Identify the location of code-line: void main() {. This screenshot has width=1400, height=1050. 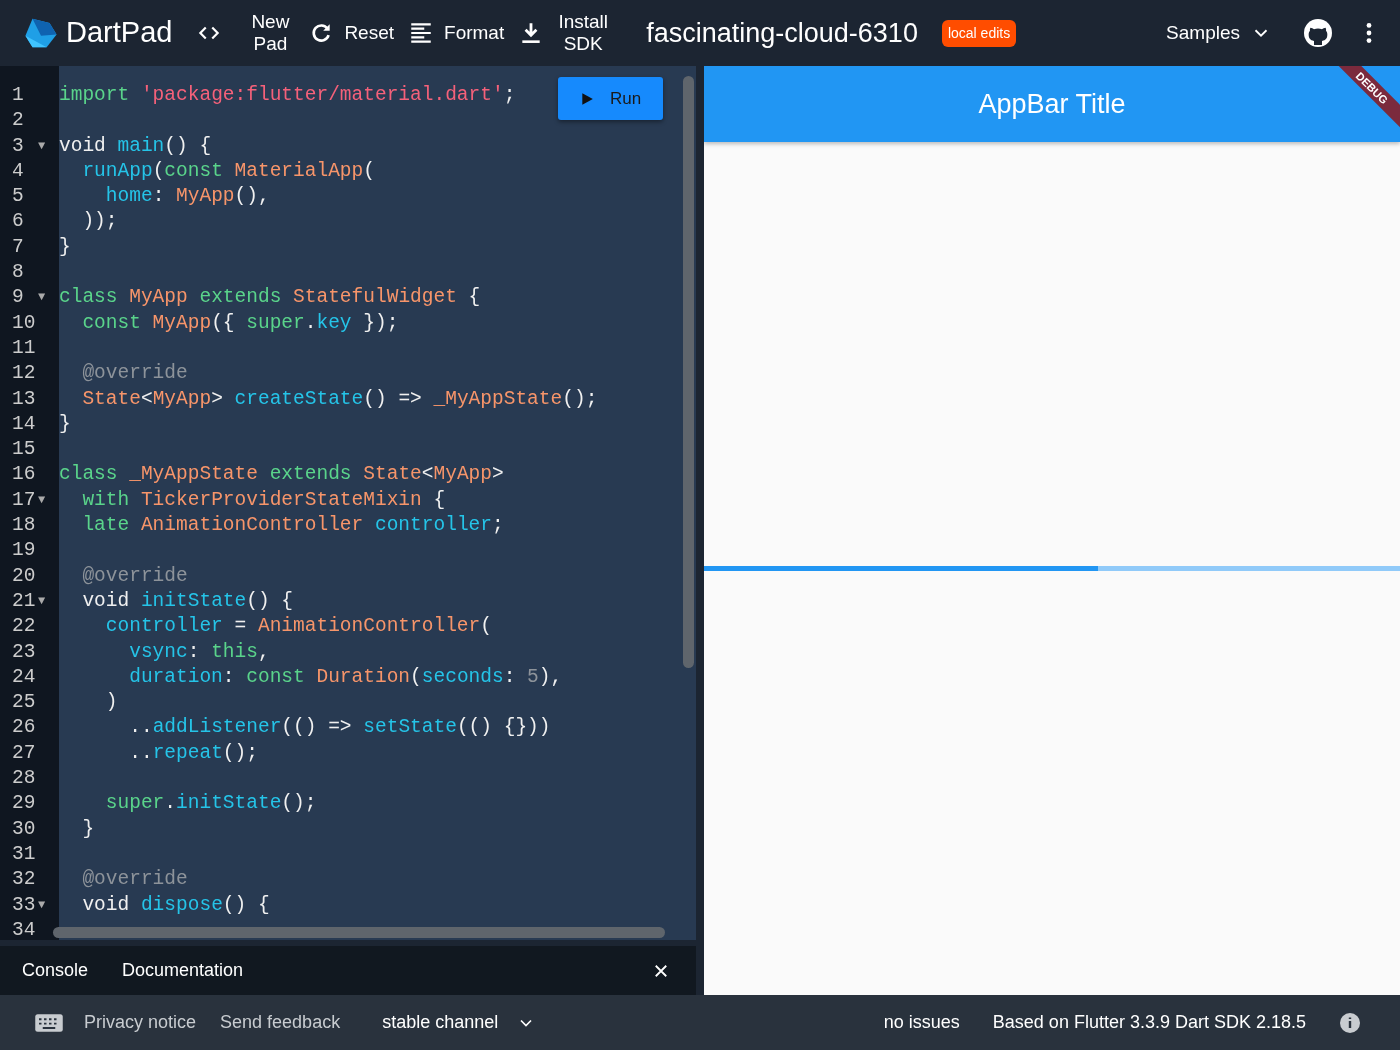
(135, 145).